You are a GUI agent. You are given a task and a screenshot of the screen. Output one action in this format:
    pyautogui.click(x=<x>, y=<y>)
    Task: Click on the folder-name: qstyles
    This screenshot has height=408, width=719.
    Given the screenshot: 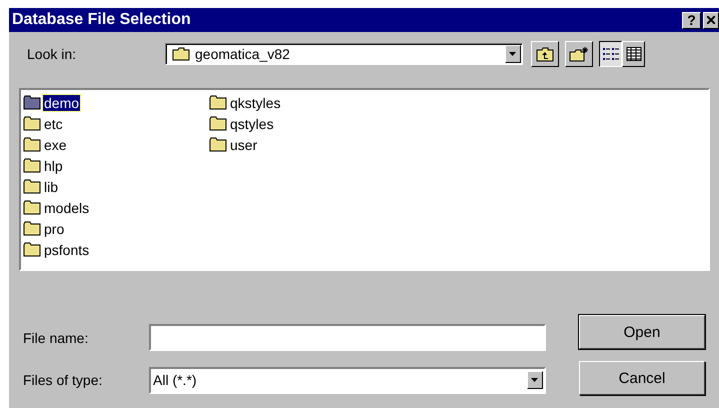 What is the action you would take?
    pyautogui.click(x=252, y=124)
    